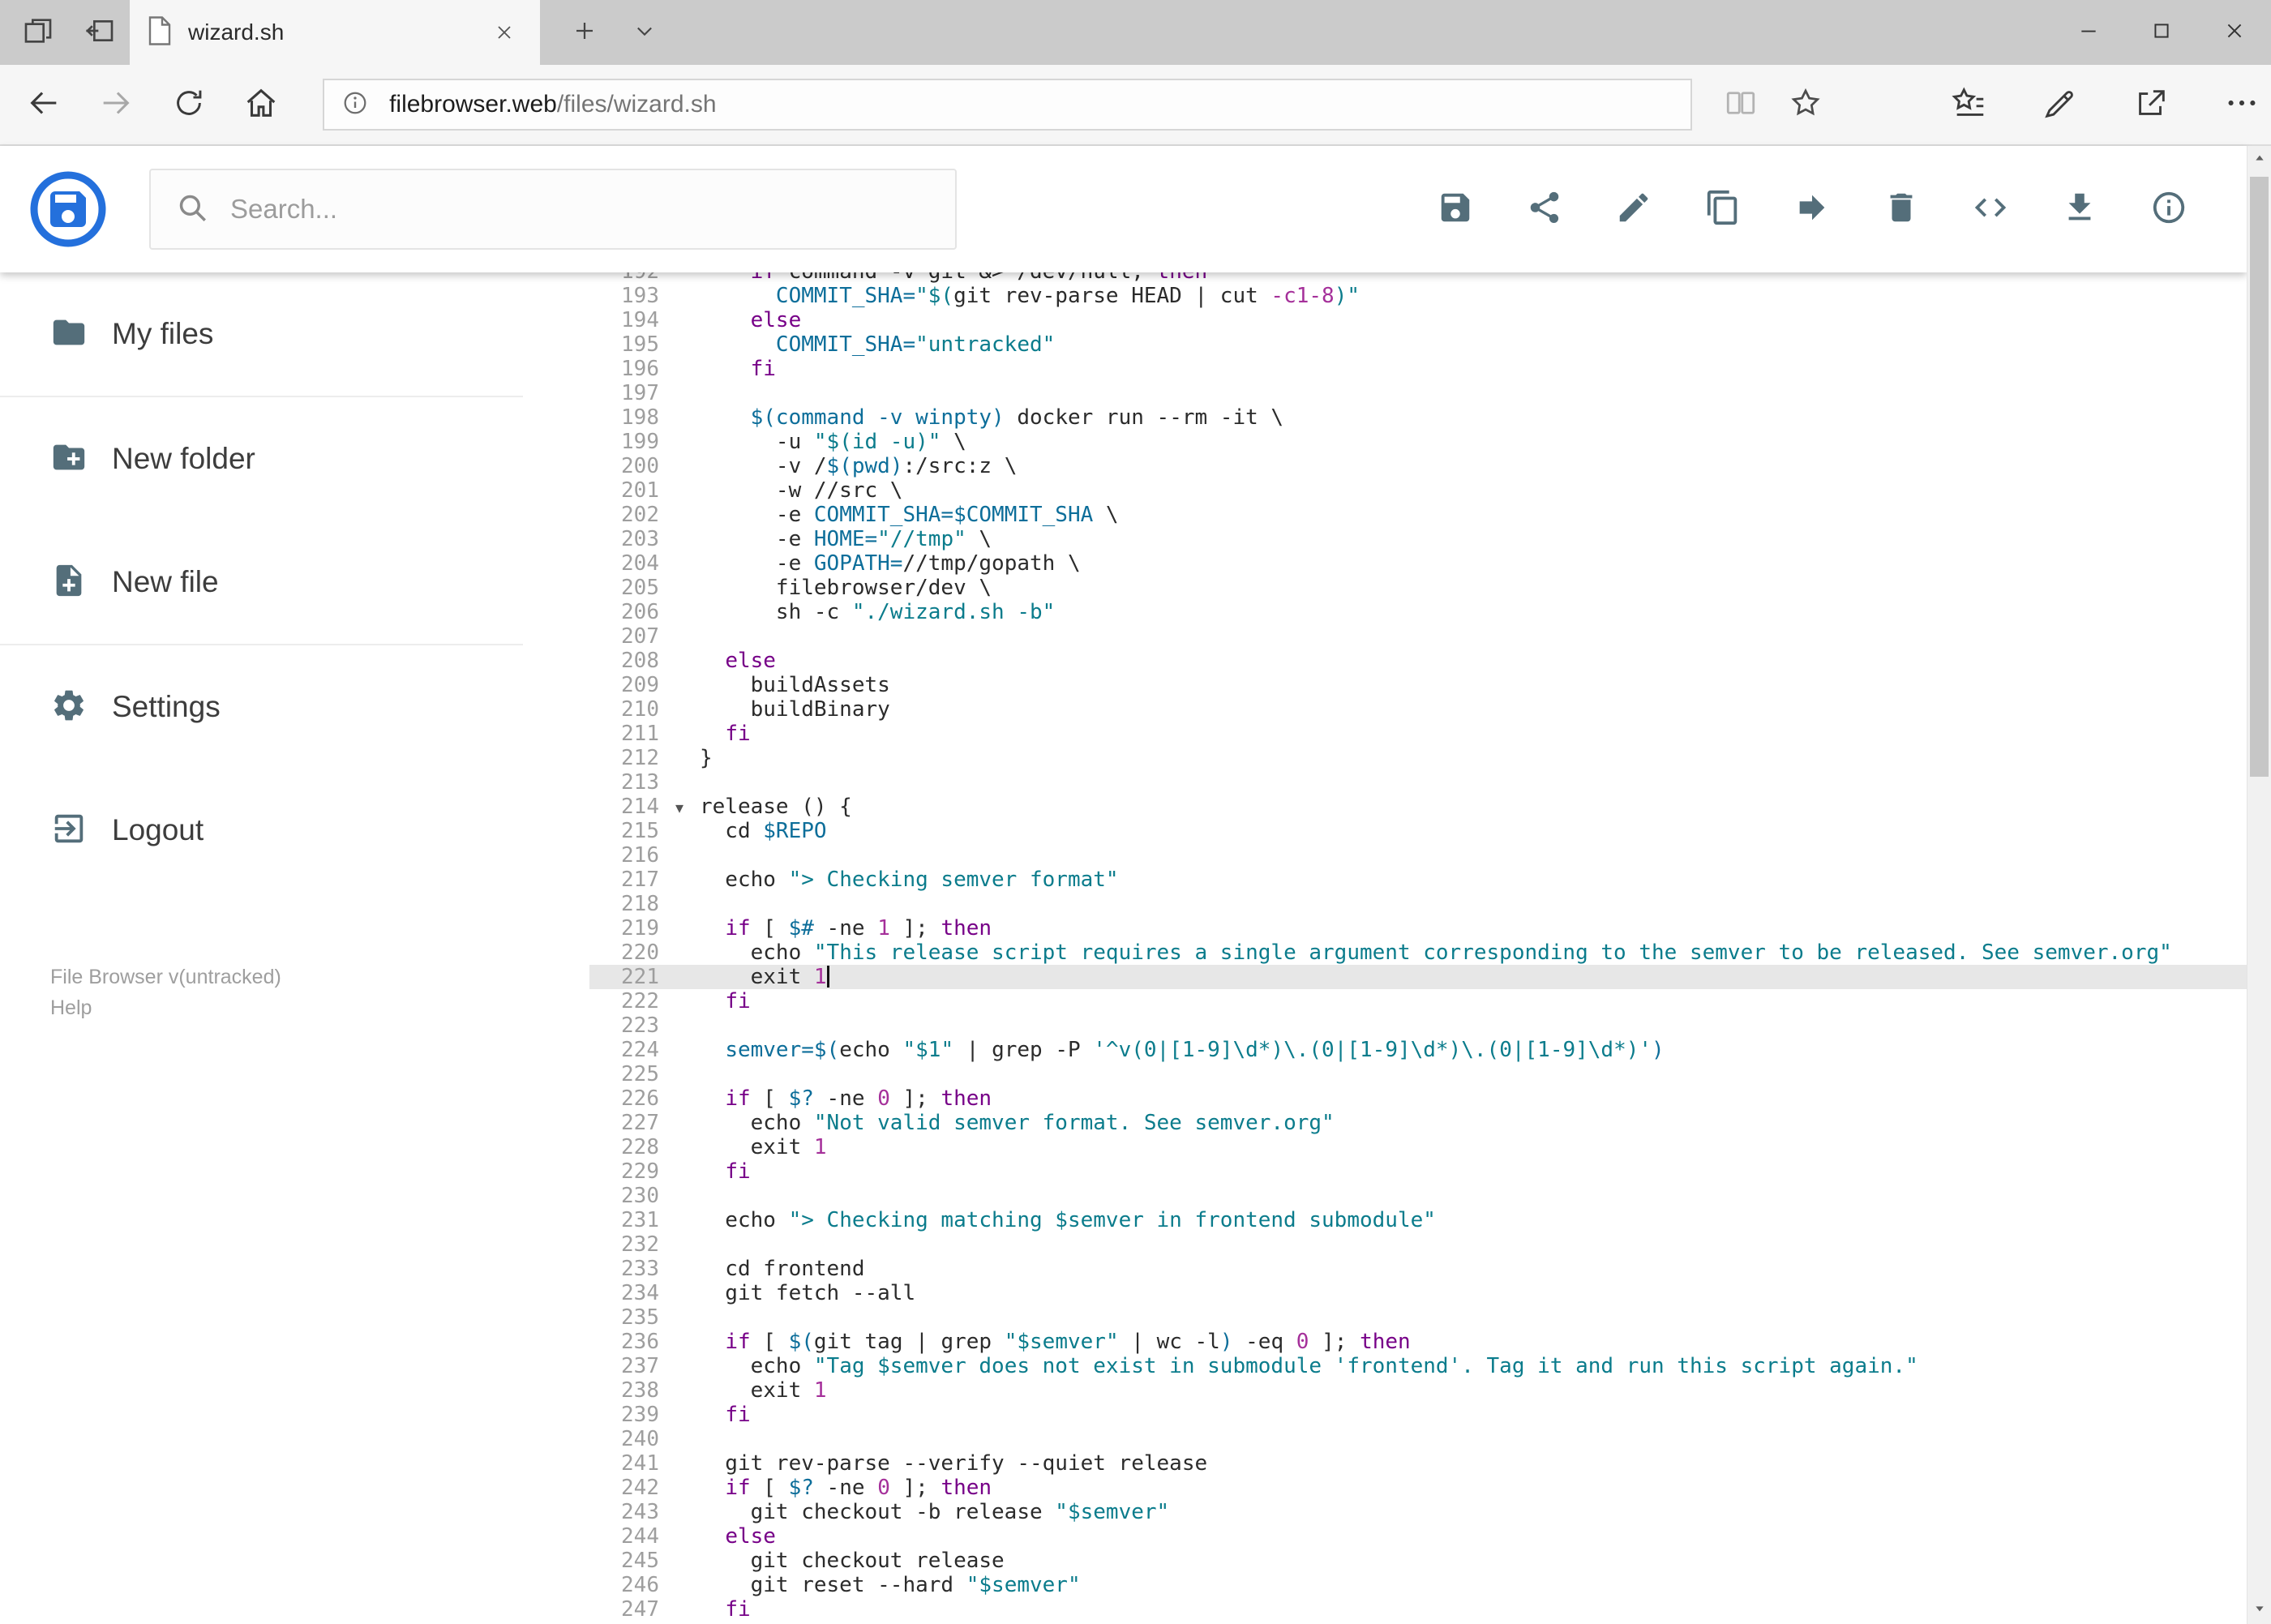  What do you see at coordinates (99, 33) in the screenshot?
I see `tabs-preview-button` at bounding box center [99, 33].